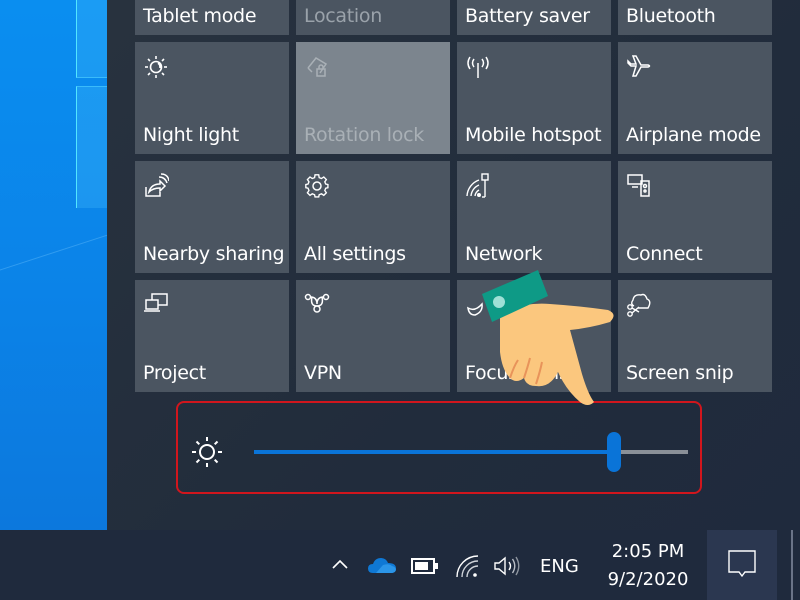 This screenshot has width=800, height=600. Describe the element at coordinates (340, 564) in the screenshot. I see `chevron-up-icon` at that location.